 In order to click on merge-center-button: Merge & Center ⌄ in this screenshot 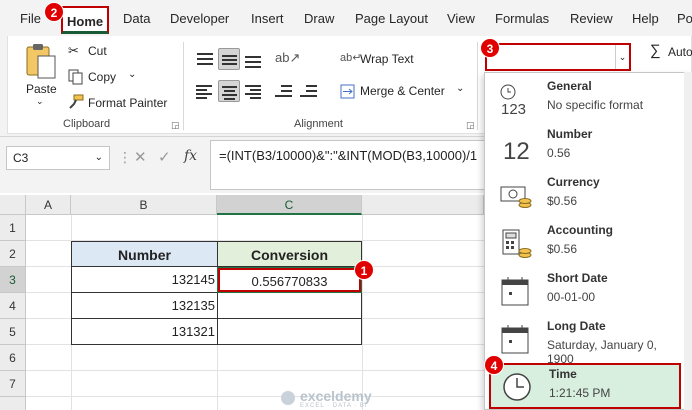, I will do `click(405, 92)`.